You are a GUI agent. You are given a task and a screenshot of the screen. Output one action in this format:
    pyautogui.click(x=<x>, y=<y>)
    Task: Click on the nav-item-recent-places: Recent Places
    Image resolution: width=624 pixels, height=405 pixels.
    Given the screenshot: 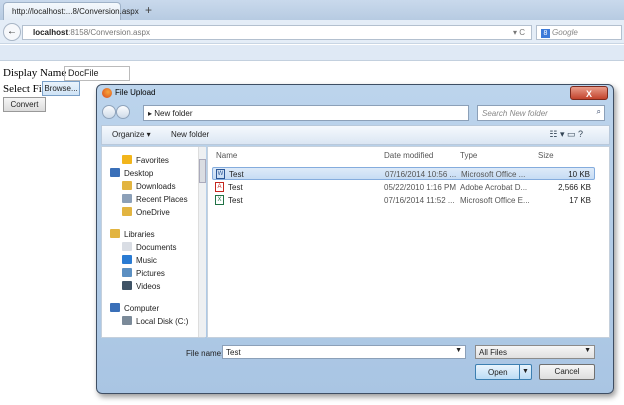 What is the action you would take?
    pyautogui.click(x=155, y=199)
    